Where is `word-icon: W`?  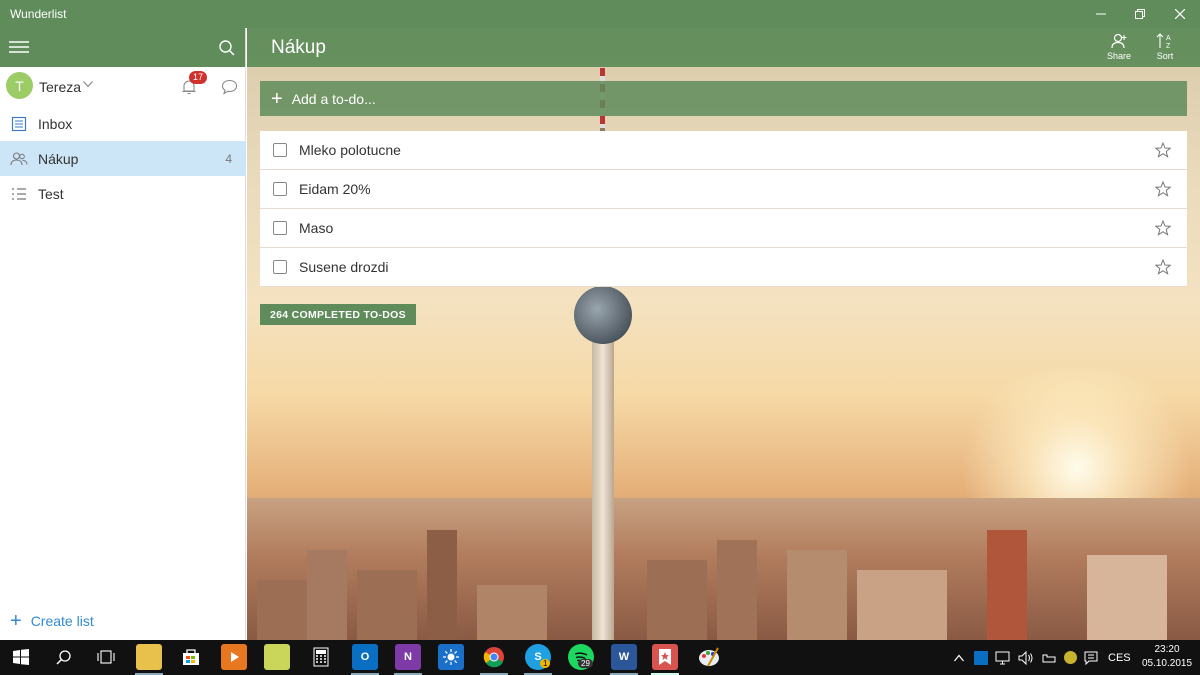
word-icon: W is located at coordinates (624, 657).